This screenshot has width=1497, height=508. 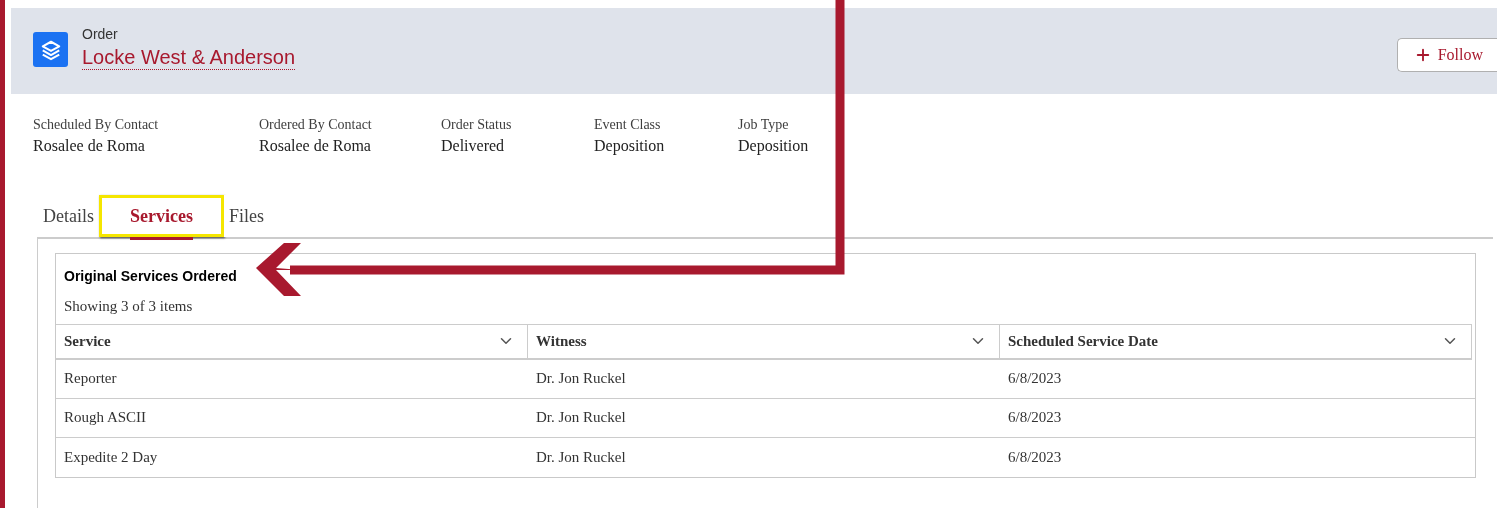 What do you see at coordinates (628, 125) in the screenshot?
I see `field-label: Event Class` at bounding box center [628, 125].